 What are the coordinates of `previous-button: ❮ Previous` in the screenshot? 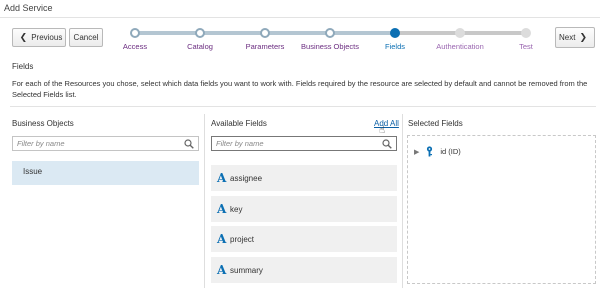 It's located at (39, 37).